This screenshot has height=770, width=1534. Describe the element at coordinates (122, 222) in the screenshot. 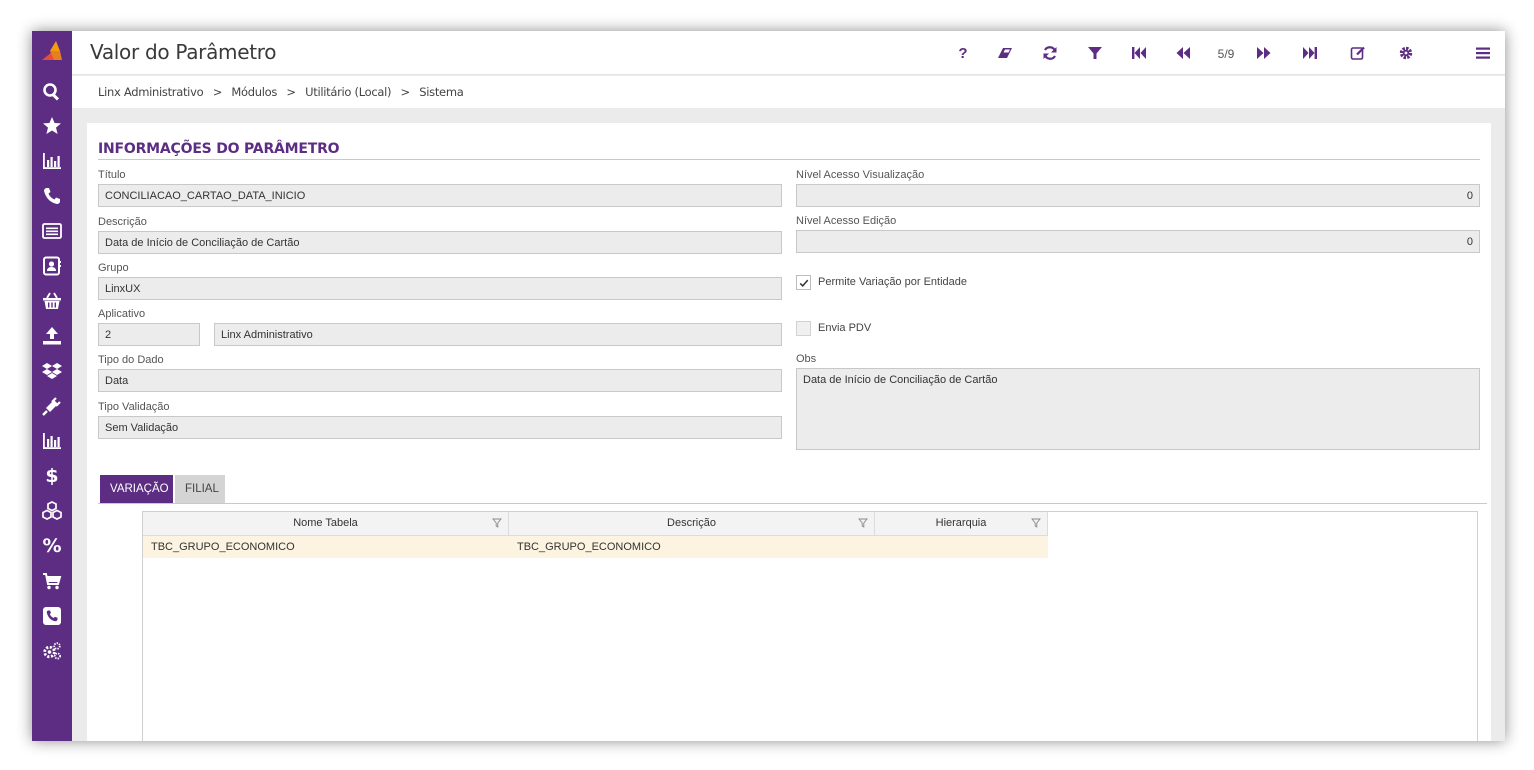

I see `descricao-label: Descrição` at that location.